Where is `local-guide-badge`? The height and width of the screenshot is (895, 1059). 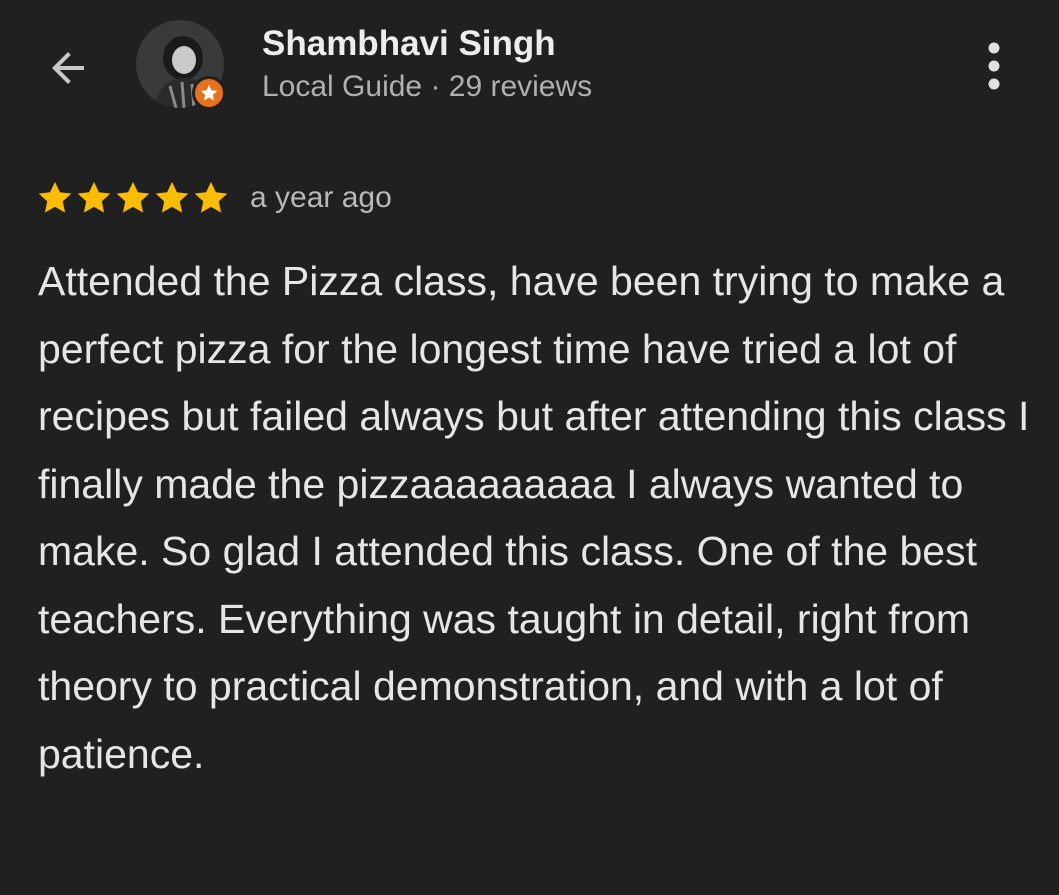
local-guide-badge is located at coordinates (209, 93).